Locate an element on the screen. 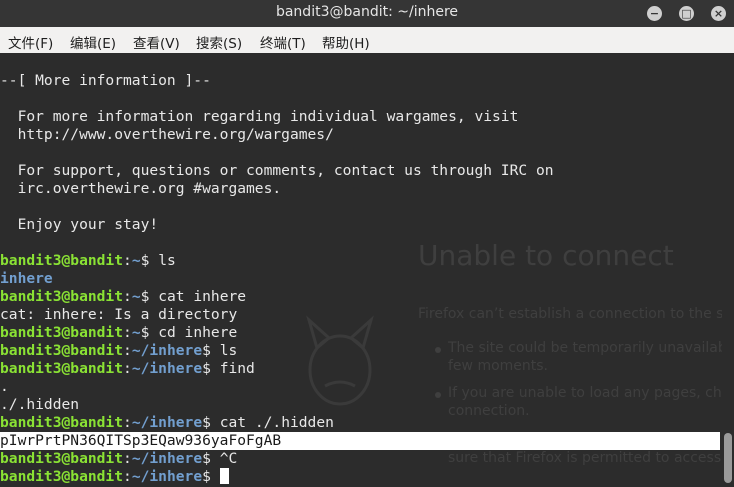 The width and height of the screenshot is (734, 487). command-text: find is located at coordinates (237, 368).